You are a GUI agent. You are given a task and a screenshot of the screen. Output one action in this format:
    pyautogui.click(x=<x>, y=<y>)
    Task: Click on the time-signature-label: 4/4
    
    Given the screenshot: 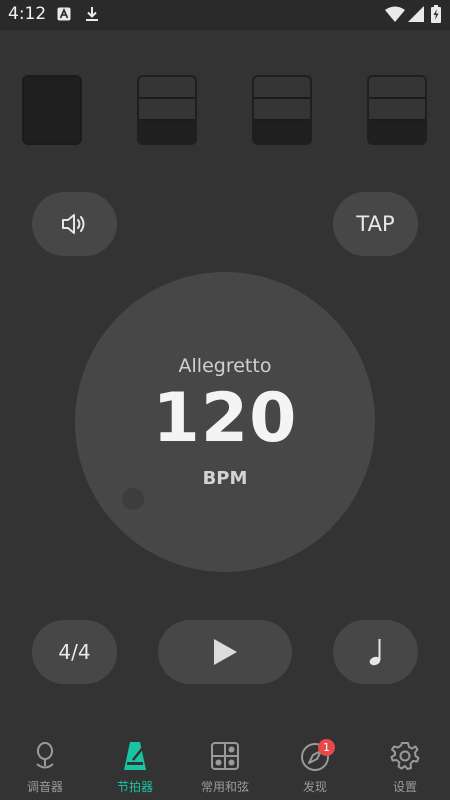 What is the action you would take?
    pyautogui.click(x=74, y=652)
    